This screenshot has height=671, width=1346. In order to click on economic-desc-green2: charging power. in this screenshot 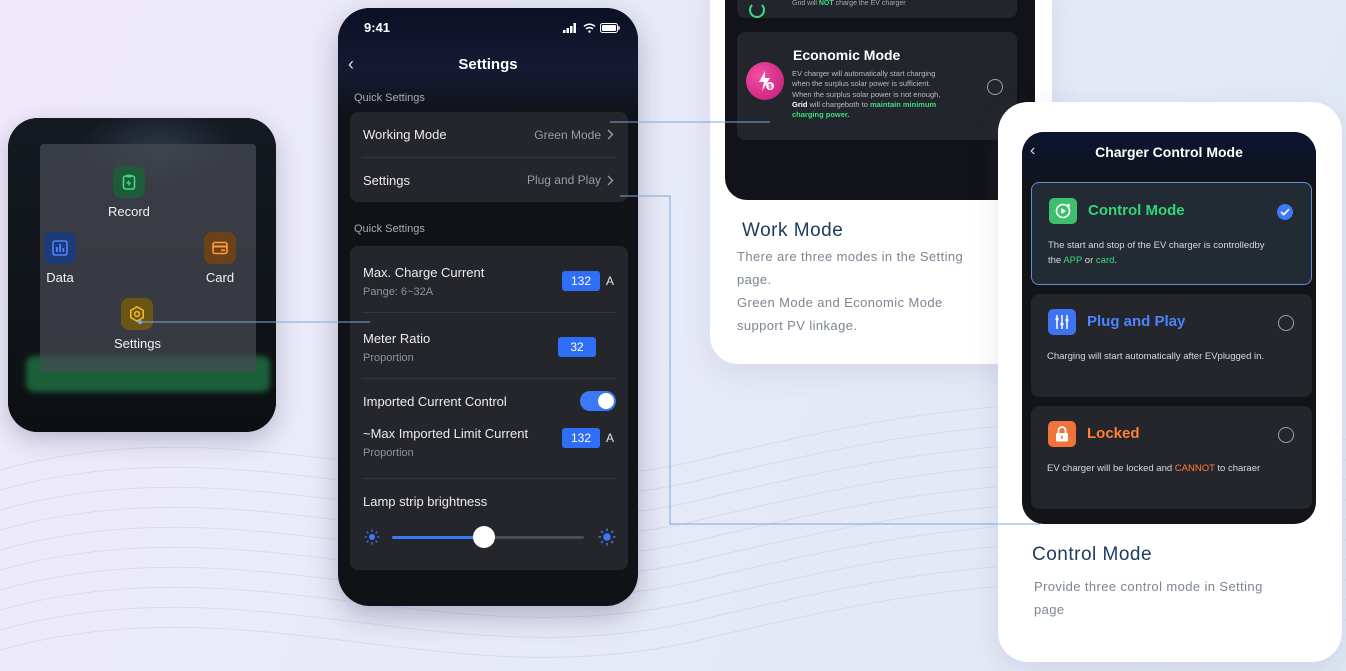, I will do `click(821, 115)`.